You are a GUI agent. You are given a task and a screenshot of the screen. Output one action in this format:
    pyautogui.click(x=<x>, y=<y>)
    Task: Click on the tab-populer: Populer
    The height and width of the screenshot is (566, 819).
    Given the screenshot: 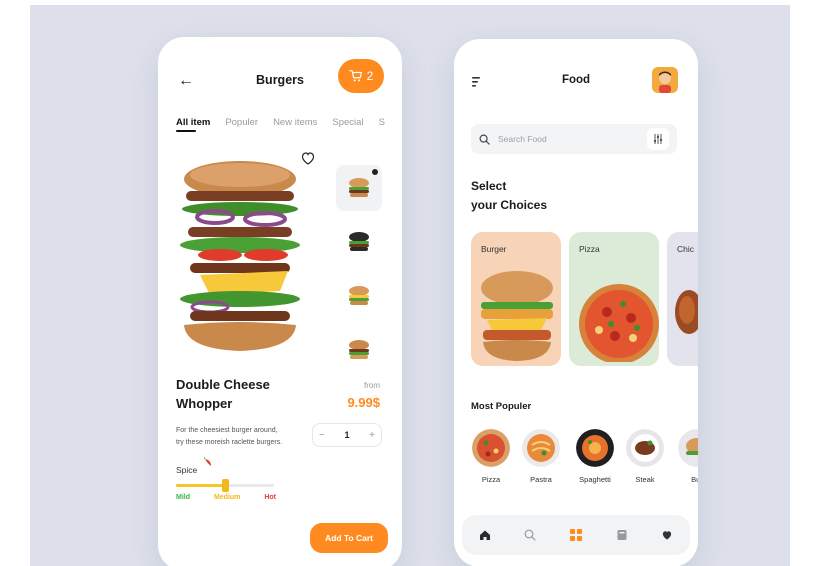 What is the action you would take?
    pyautogui.click(x=241, y=122)
    